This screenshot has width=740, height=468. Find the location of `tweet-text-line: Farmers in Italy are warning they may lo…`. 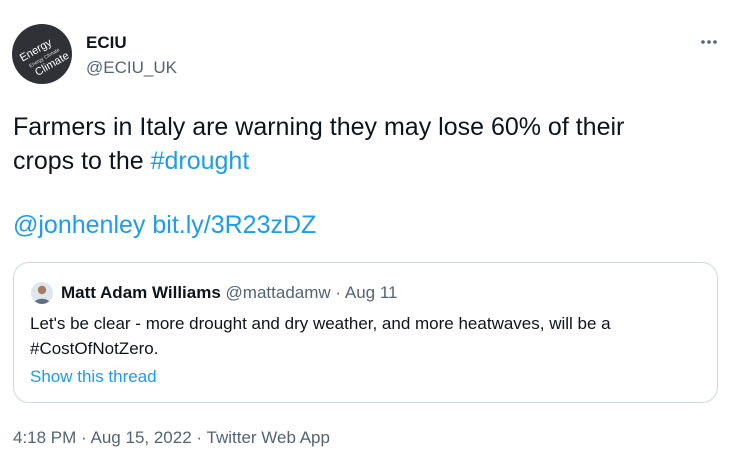

tweet-text-line: Farmers in Italy are warning they may lo… is located at coordinates (319, 127).